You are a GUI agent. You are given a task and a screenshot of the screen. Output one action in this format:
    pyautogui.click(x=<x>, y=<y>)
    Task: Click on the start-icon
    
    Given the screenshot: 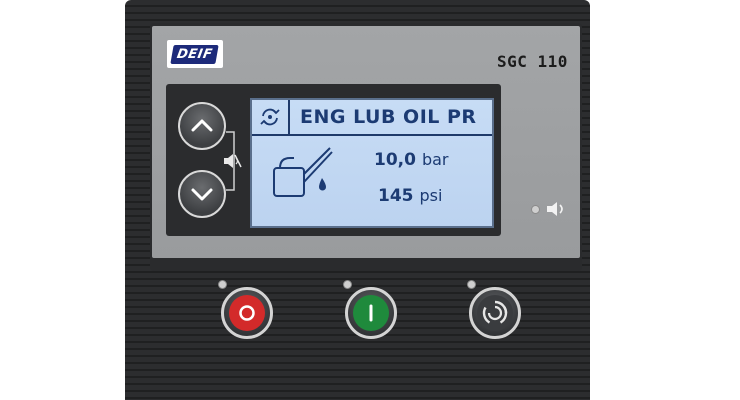 What is the action you would take?
    pyautogui.click(x=371, y=313)
    